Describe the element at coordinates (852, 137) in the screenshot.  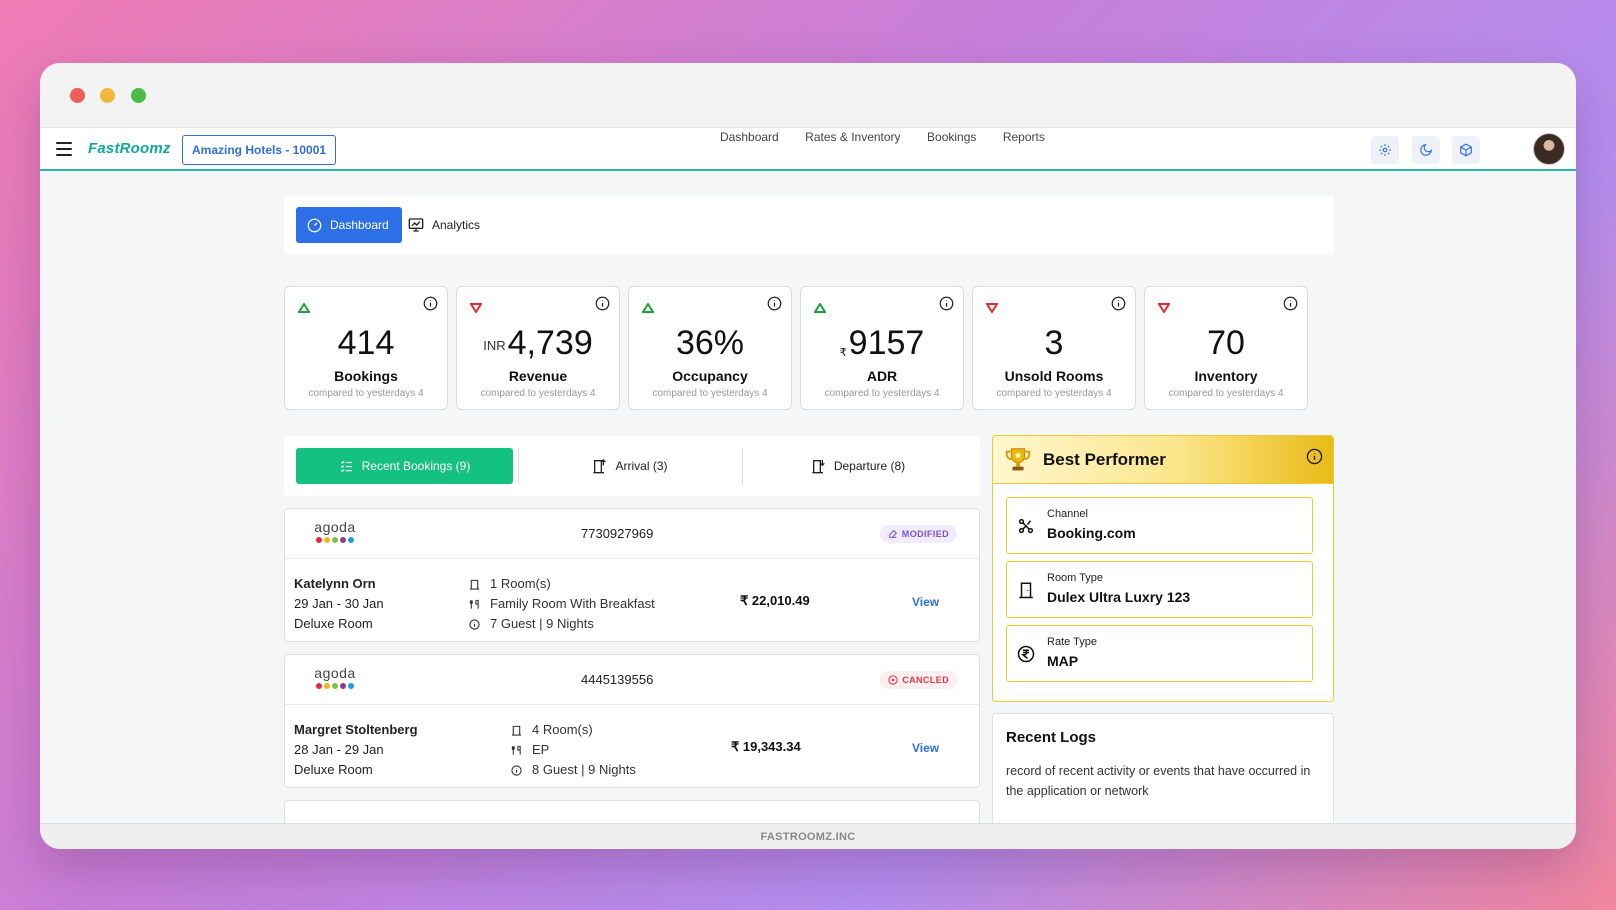
I see `nav-rates-inventory: Rates & Inventory` at that location.